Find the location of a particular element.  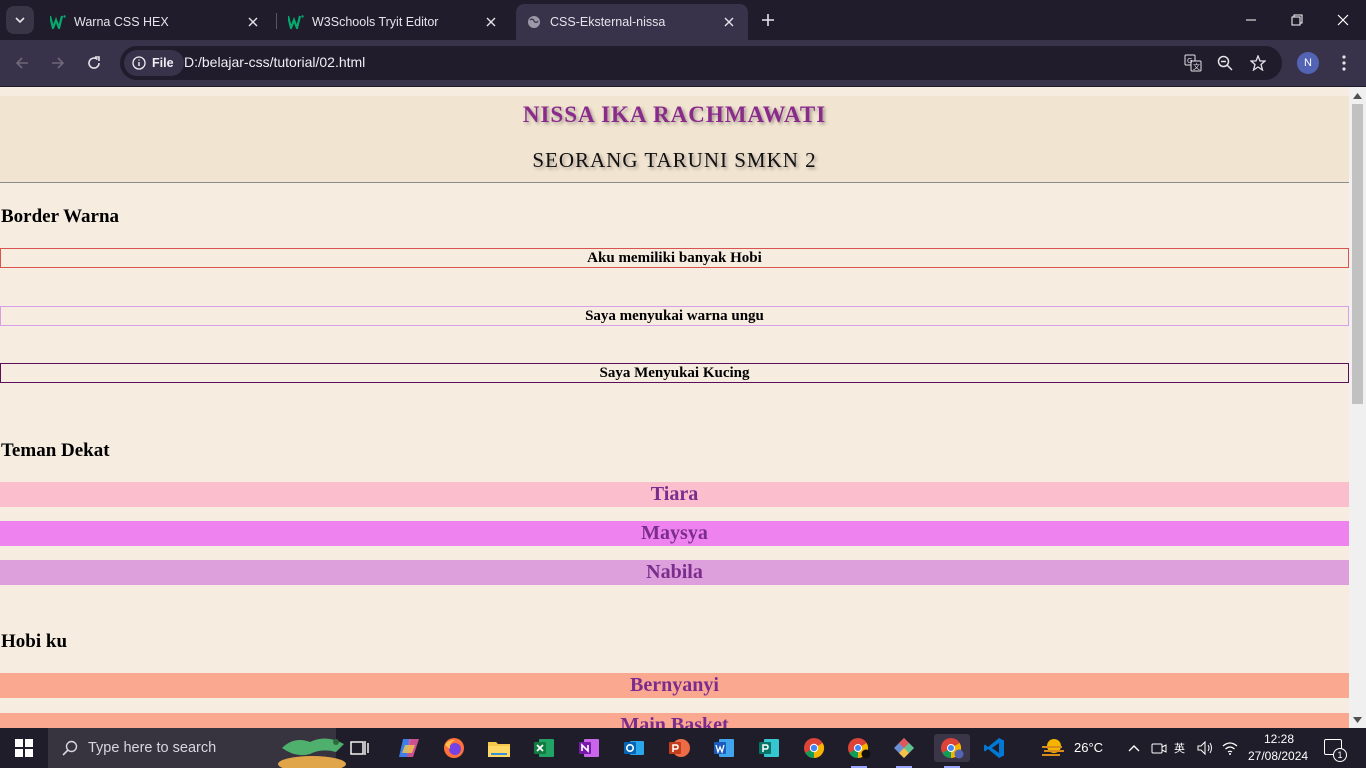

forward-button is located at coordinates (58, 63).